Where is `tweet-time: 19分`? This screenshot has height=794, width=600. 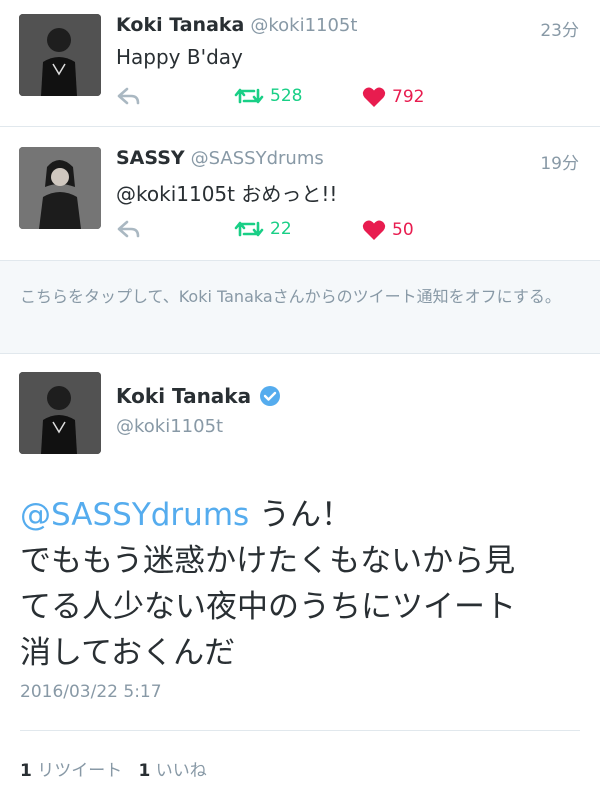
tweet-time: 19分 is located at coordinates (559, 164).